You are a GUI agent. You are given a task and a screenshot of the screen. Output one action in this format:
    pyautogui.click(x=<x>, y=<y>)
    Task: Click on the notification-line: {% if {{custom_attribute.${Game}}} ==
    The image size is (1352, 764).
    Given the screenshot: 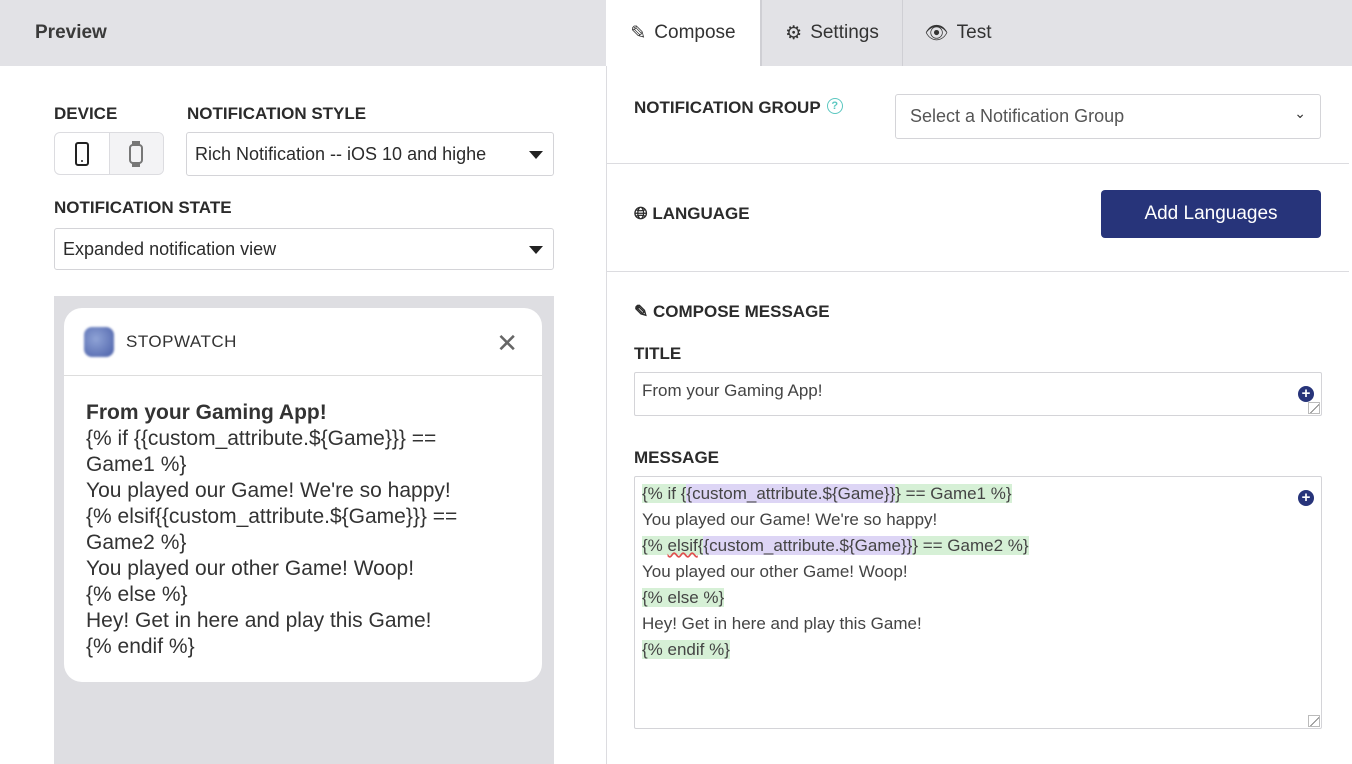 What is the action you would take?
    pyautogui.click(x=261, y=438)
    